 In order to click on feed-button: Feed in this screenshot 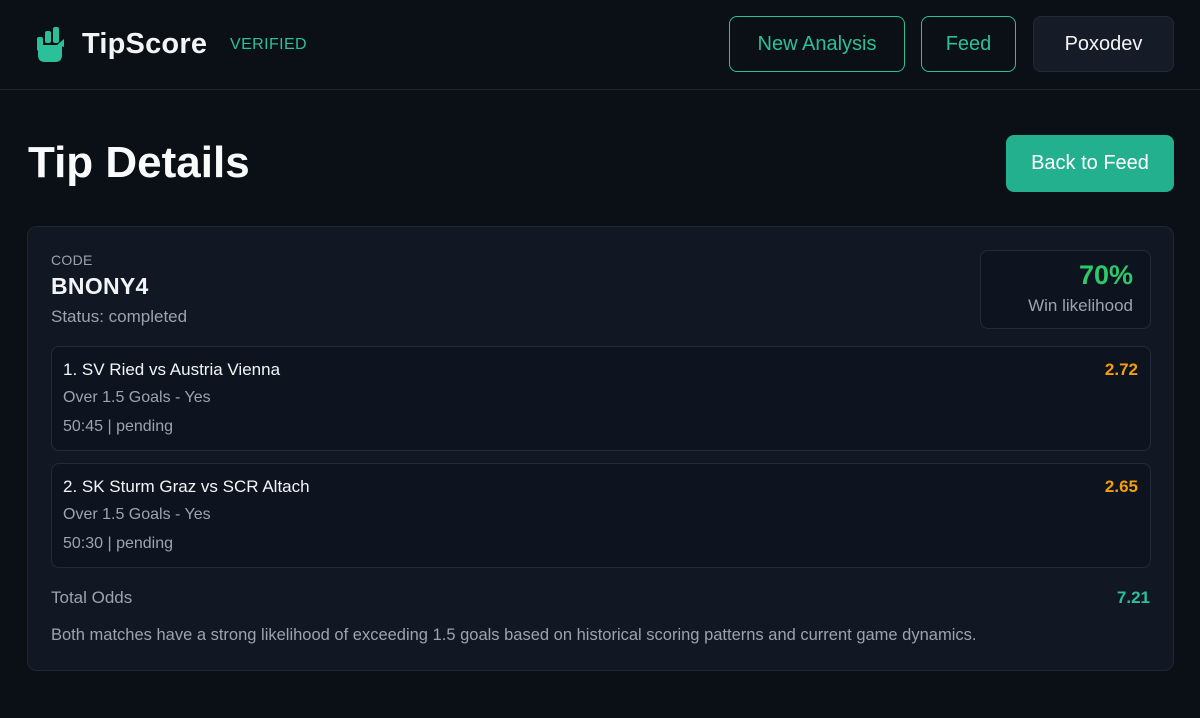, I will do `click(968, 44)`.